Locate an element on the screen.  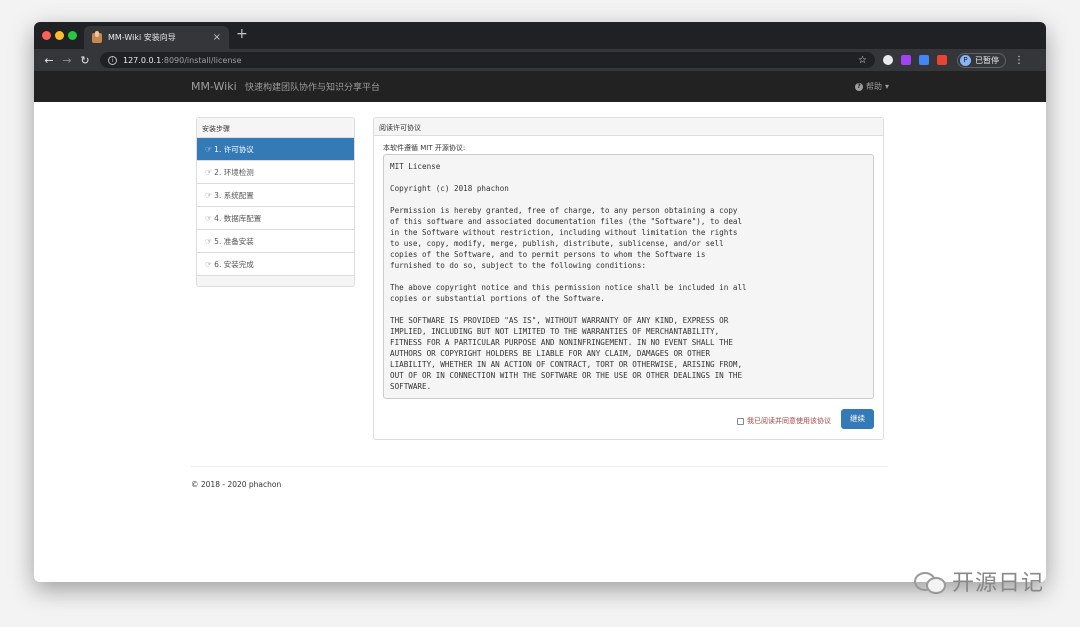
browser-menu-icon: ⋮ is located at coordinates (1019, 60).